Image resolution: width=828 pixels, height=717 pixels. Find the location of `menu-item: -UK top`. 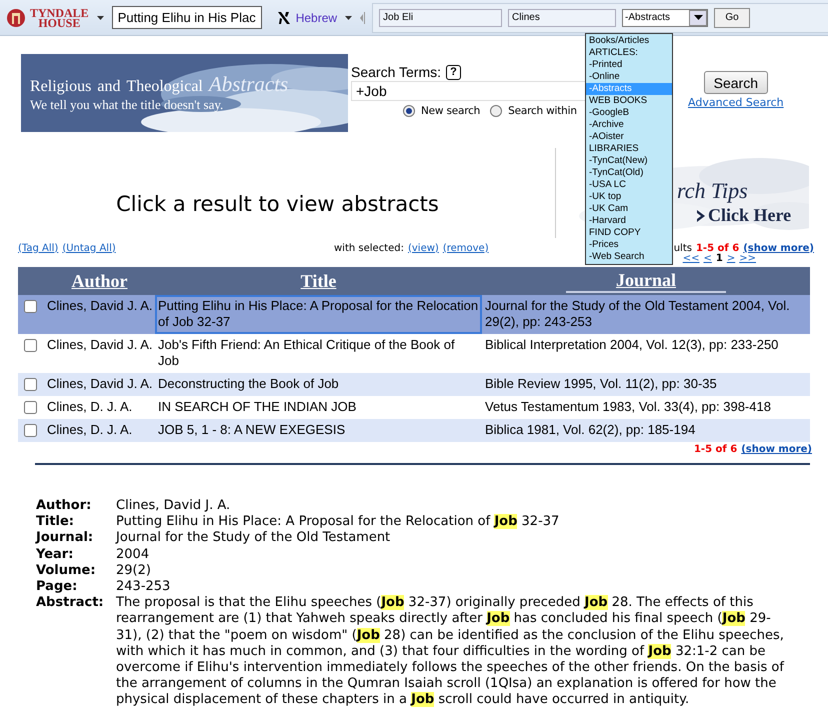

menu-item: -UK top is located at coordinates (629, 197).